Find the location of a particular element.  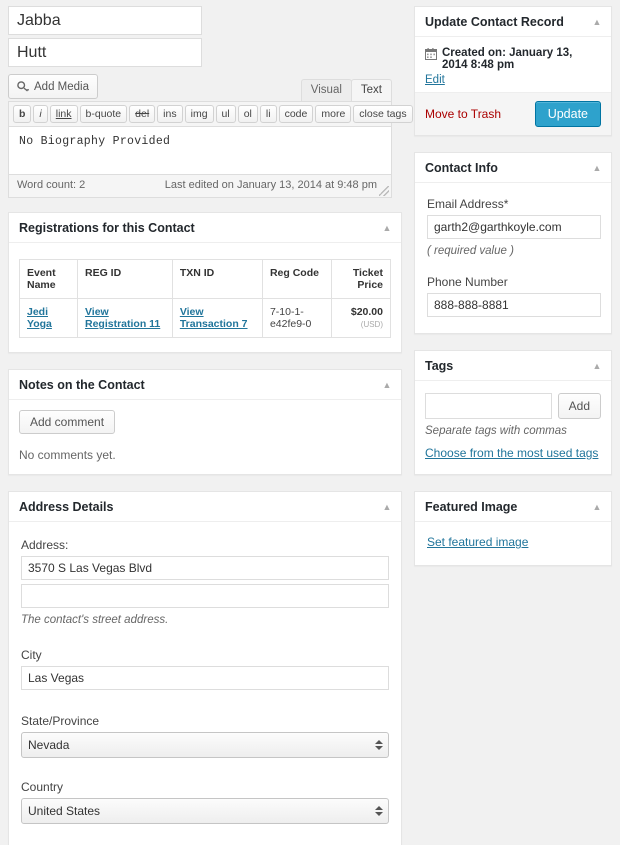

featured-image-panel: Featured Image ▲ Set featured image is located at coordinates (513, 528).